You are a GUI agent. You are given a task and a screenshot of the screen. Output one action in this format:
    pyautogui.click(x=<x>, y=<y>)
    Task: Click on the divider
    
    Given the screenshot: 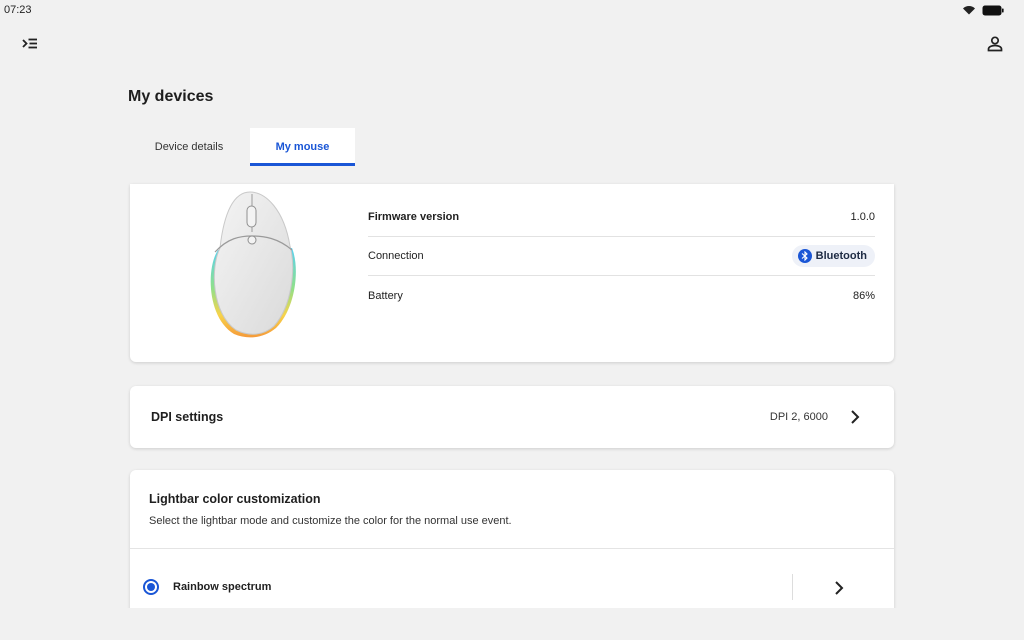 What is the action you would take?
    pyautogui.click(x=512, y=548)
    